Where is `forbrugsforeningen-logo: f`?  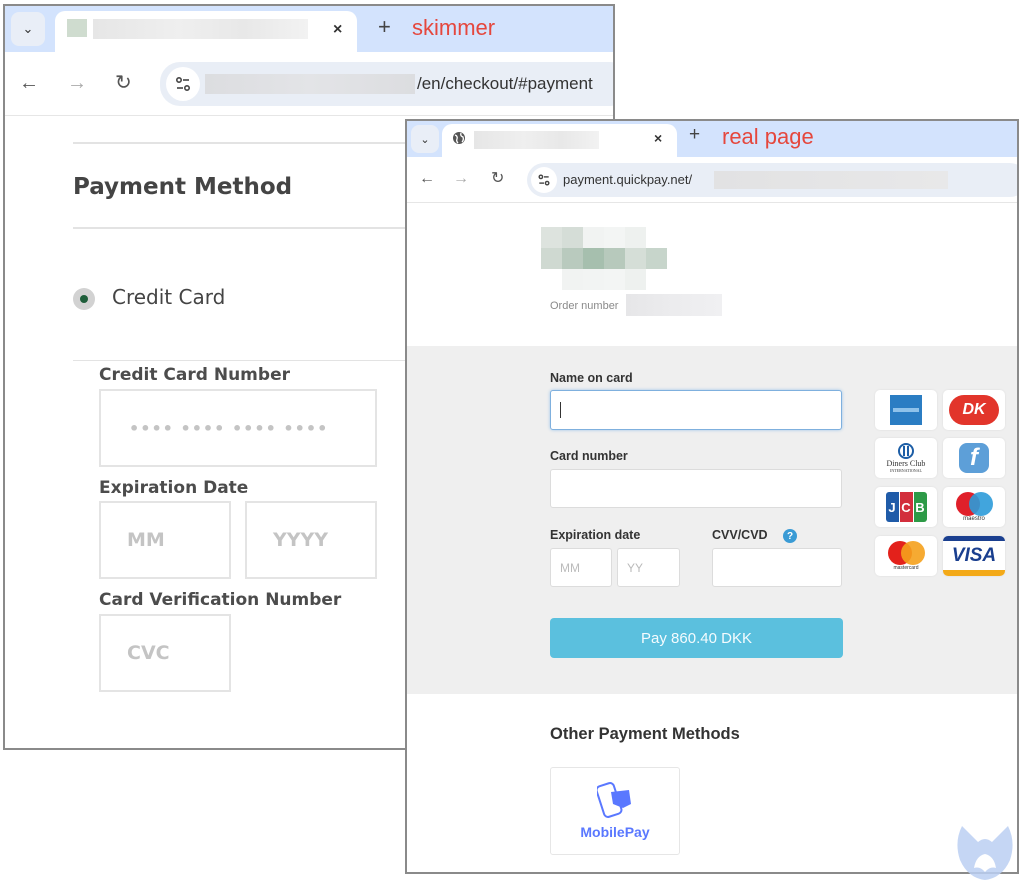
forbrugsforeningen-logo: f is located at coordinates (974, 458).